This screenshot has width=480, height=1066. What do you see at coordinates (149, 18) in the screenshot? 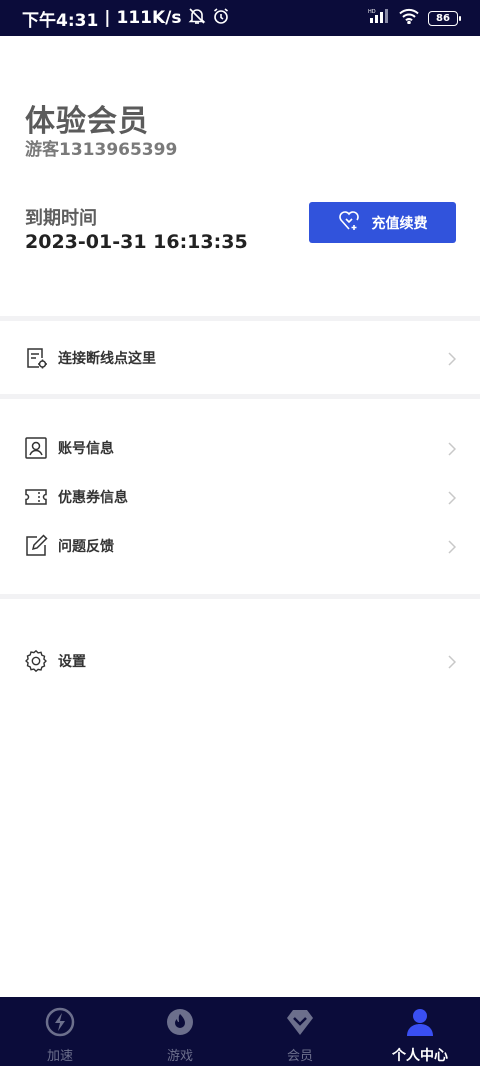
I see `net-speed: 111K/s` at bounding box center [149, 18].